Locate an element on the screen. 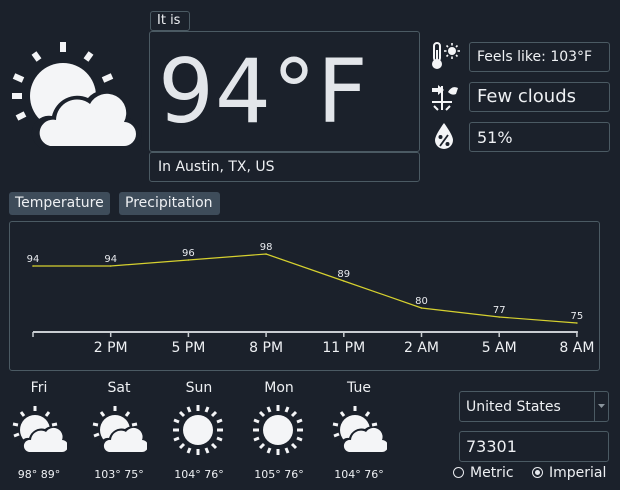 This screenshot has width=620, height=490. country-value: United States is located at coordinates (513, 407).